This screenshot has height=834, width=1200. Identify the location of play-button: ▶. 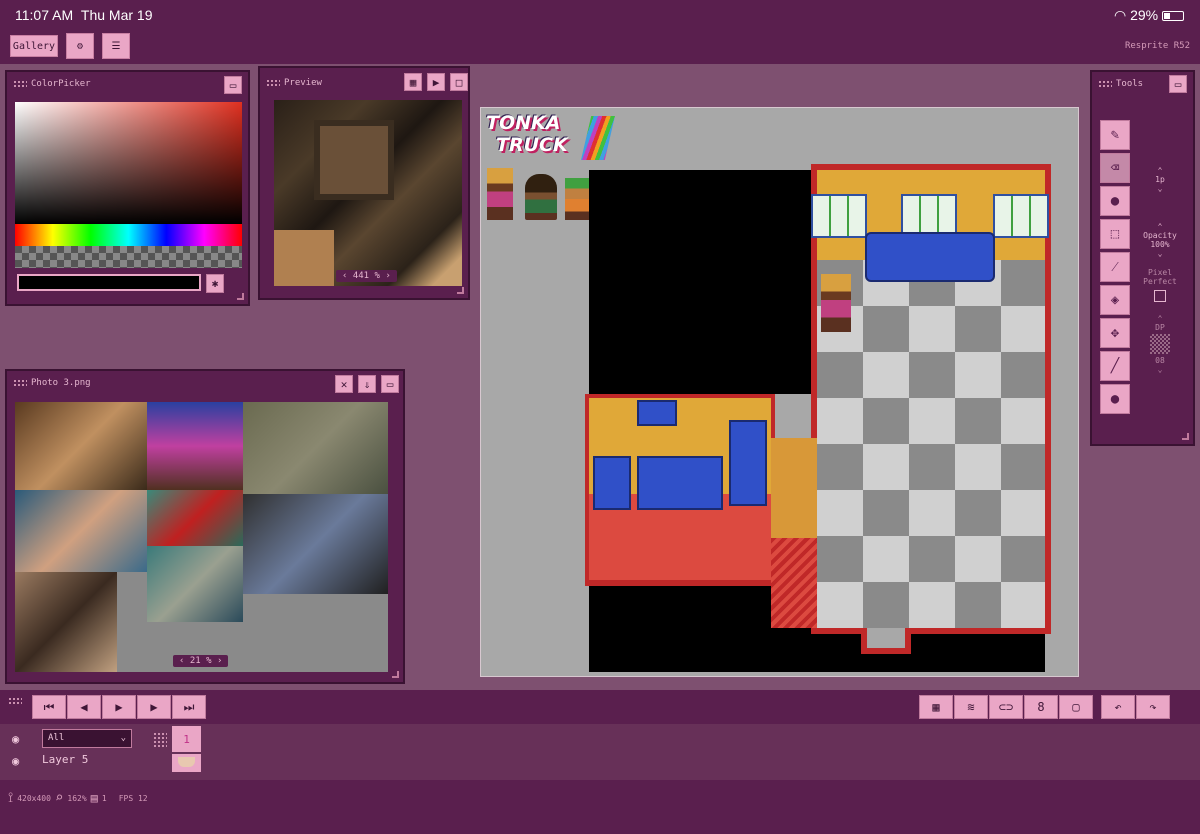
(119, 707).